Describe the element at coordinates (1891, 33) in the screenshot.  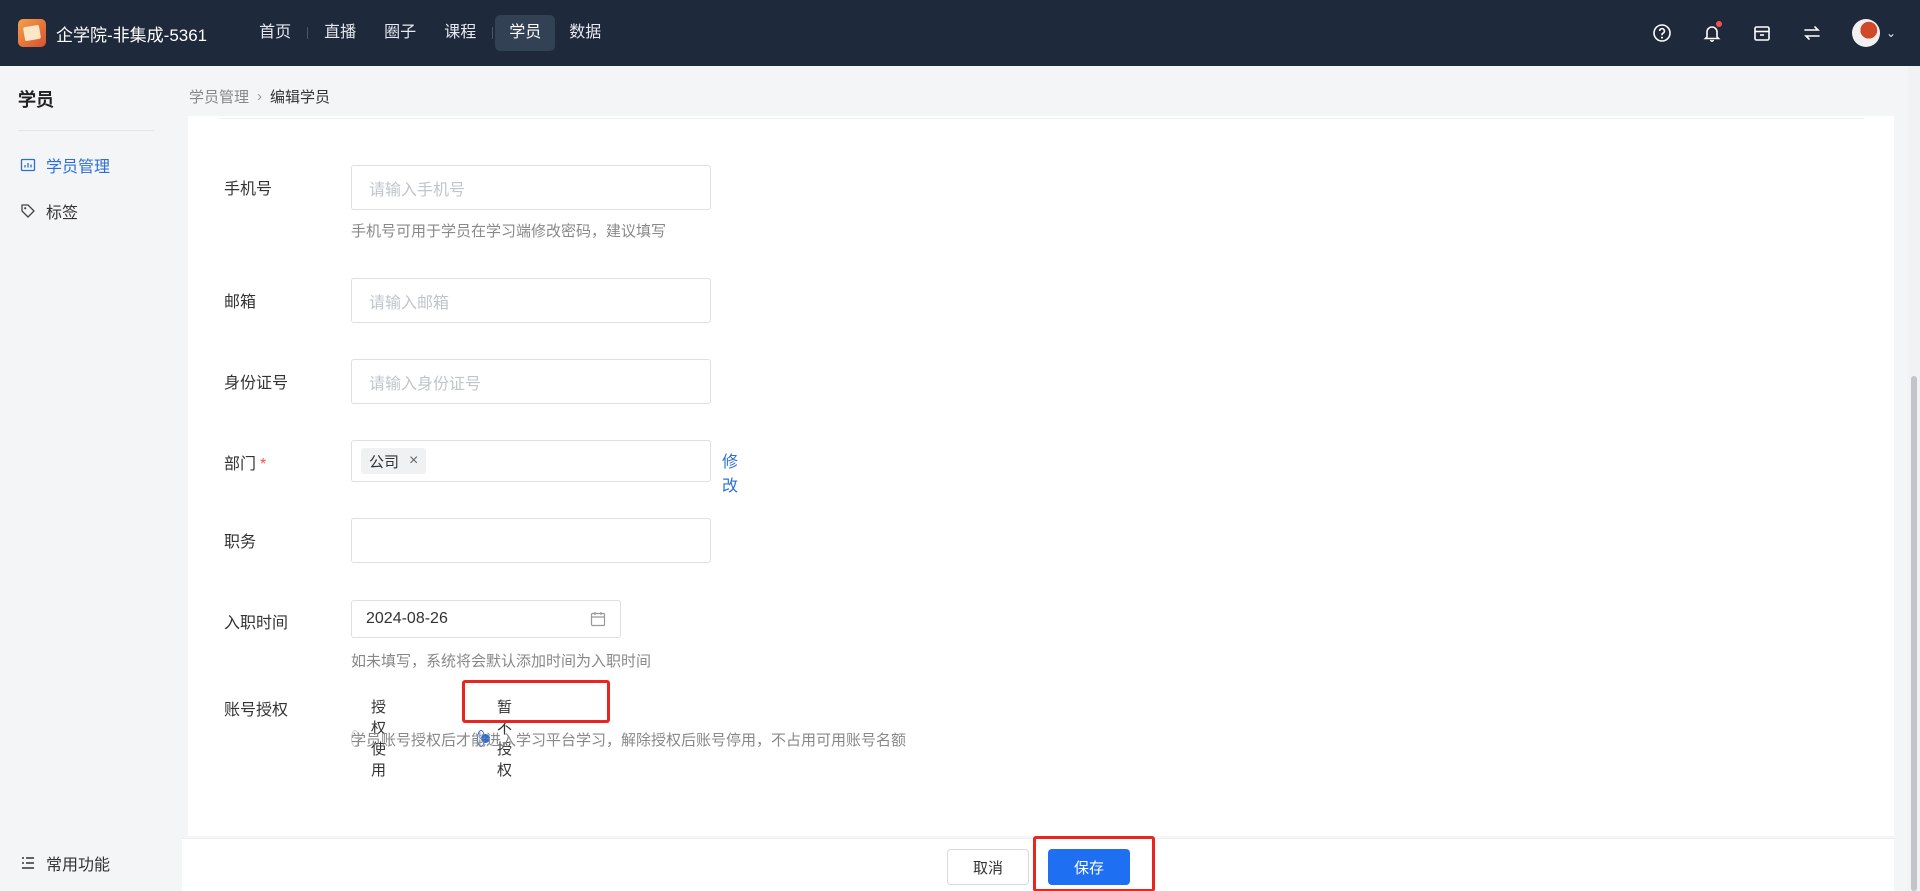
I see `chevron-down-icon: ⌄` at that location.